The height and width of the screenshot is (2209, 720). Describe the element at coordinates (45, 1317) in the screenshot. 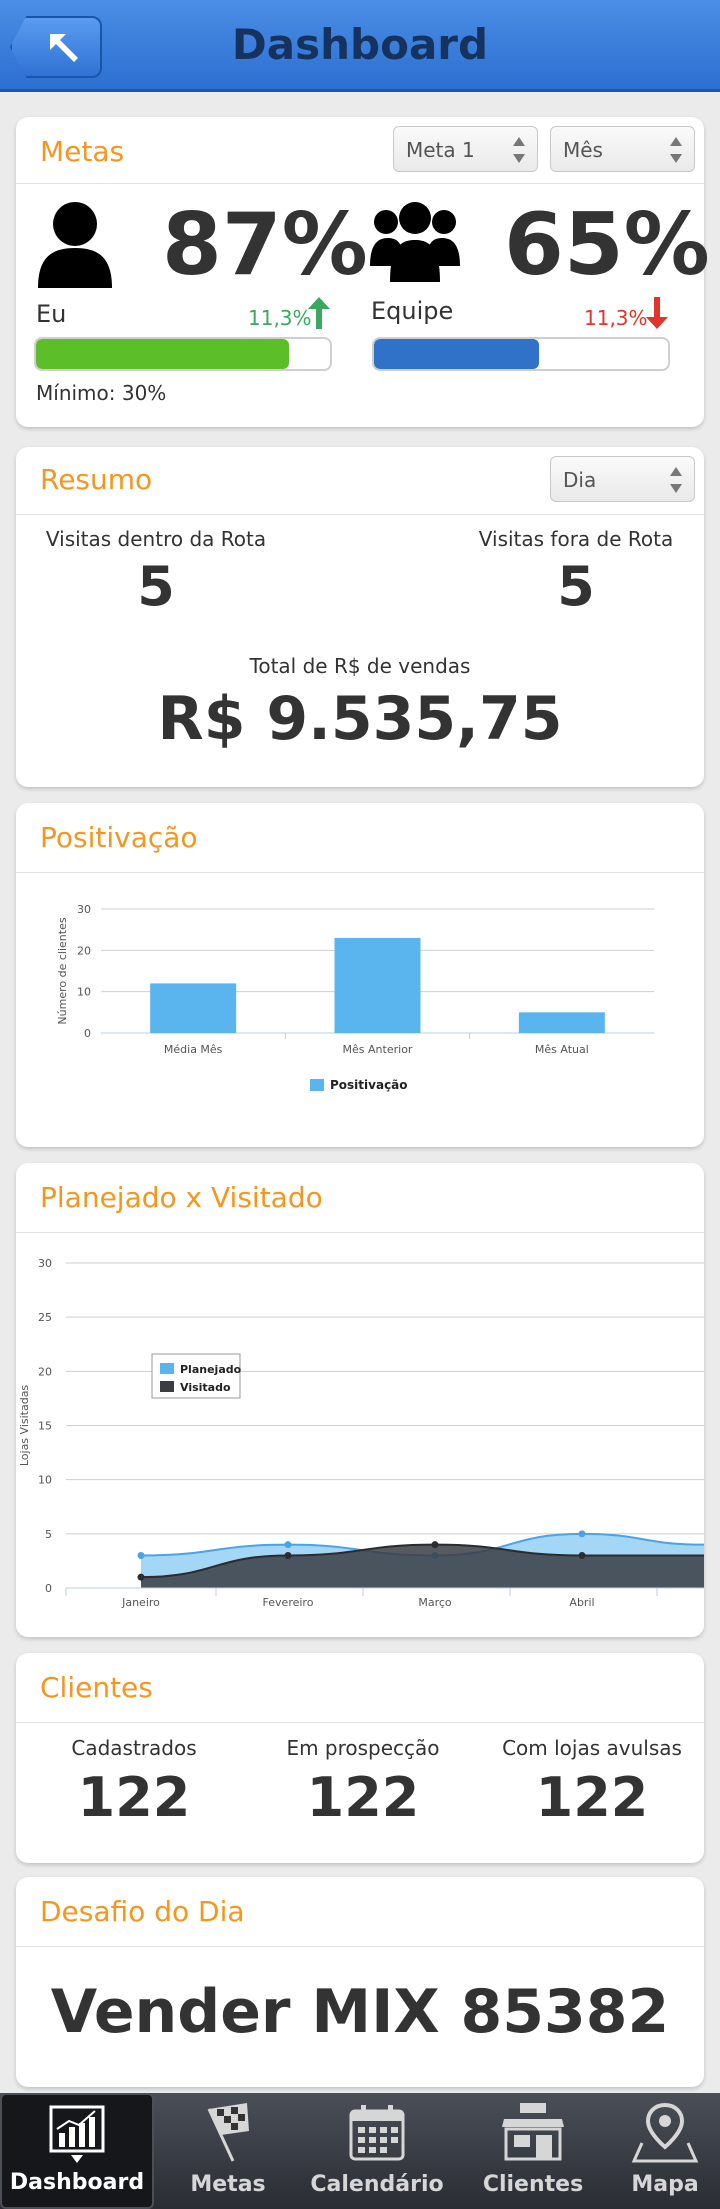

I see `y-tick-label: 25` at that location.